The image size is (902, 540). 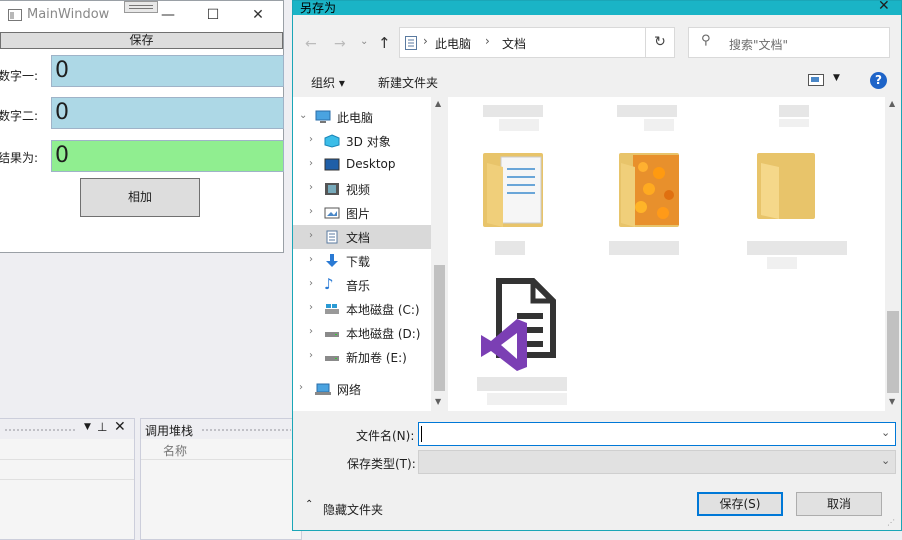 What do you see at coordinates (363, 333) in the screenshot?
I see `tree-item-drive-d: › 本地磁盘 (D:)` at bounding box center [363, 333].